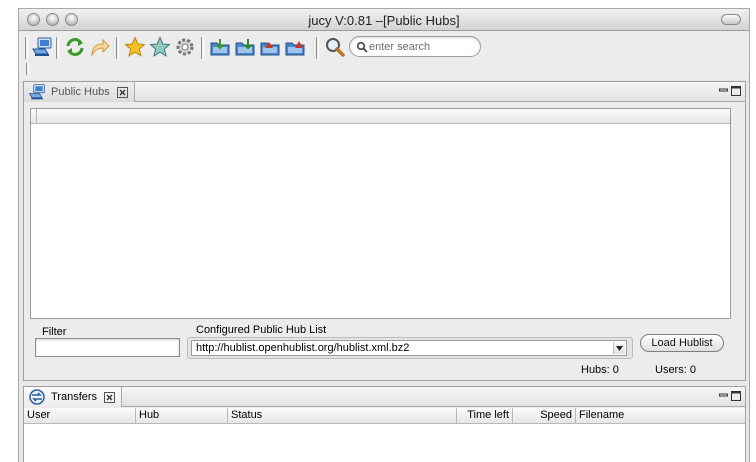  Describe the element at coordinates (384, 435) in the screenshot. I see `transfers-table: User Hub Status Time left Speed Filename` at that location.